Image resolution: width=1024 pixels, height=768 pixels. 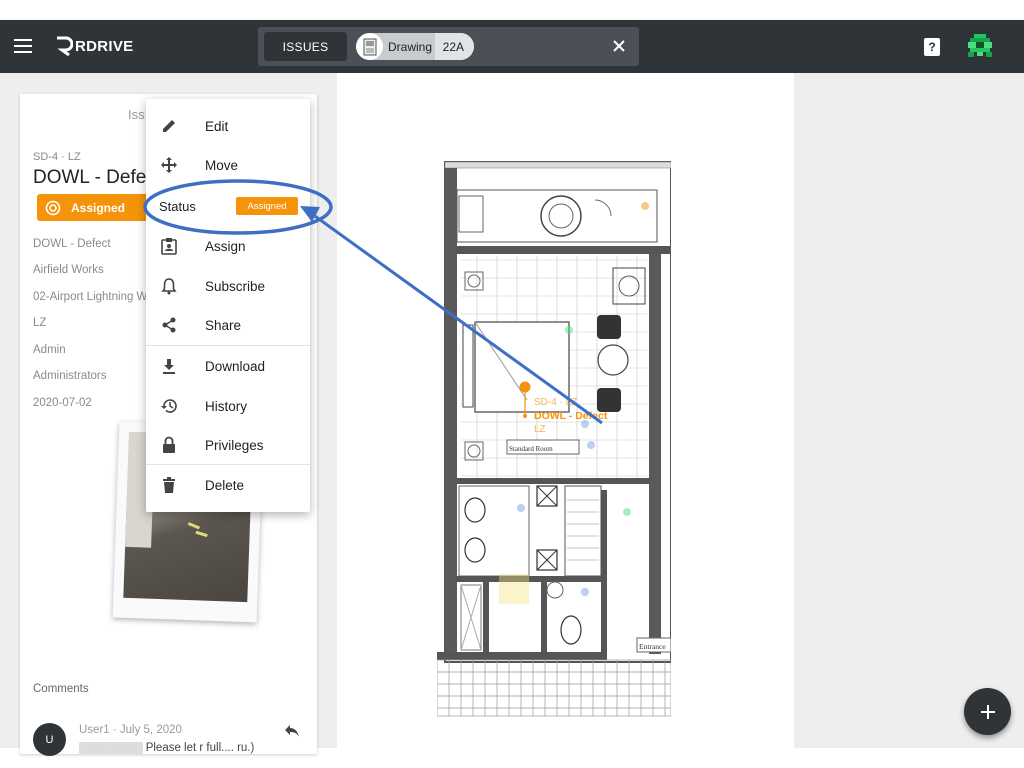 I want to click on menu-item-download: Download, so click(x=228, y=366).